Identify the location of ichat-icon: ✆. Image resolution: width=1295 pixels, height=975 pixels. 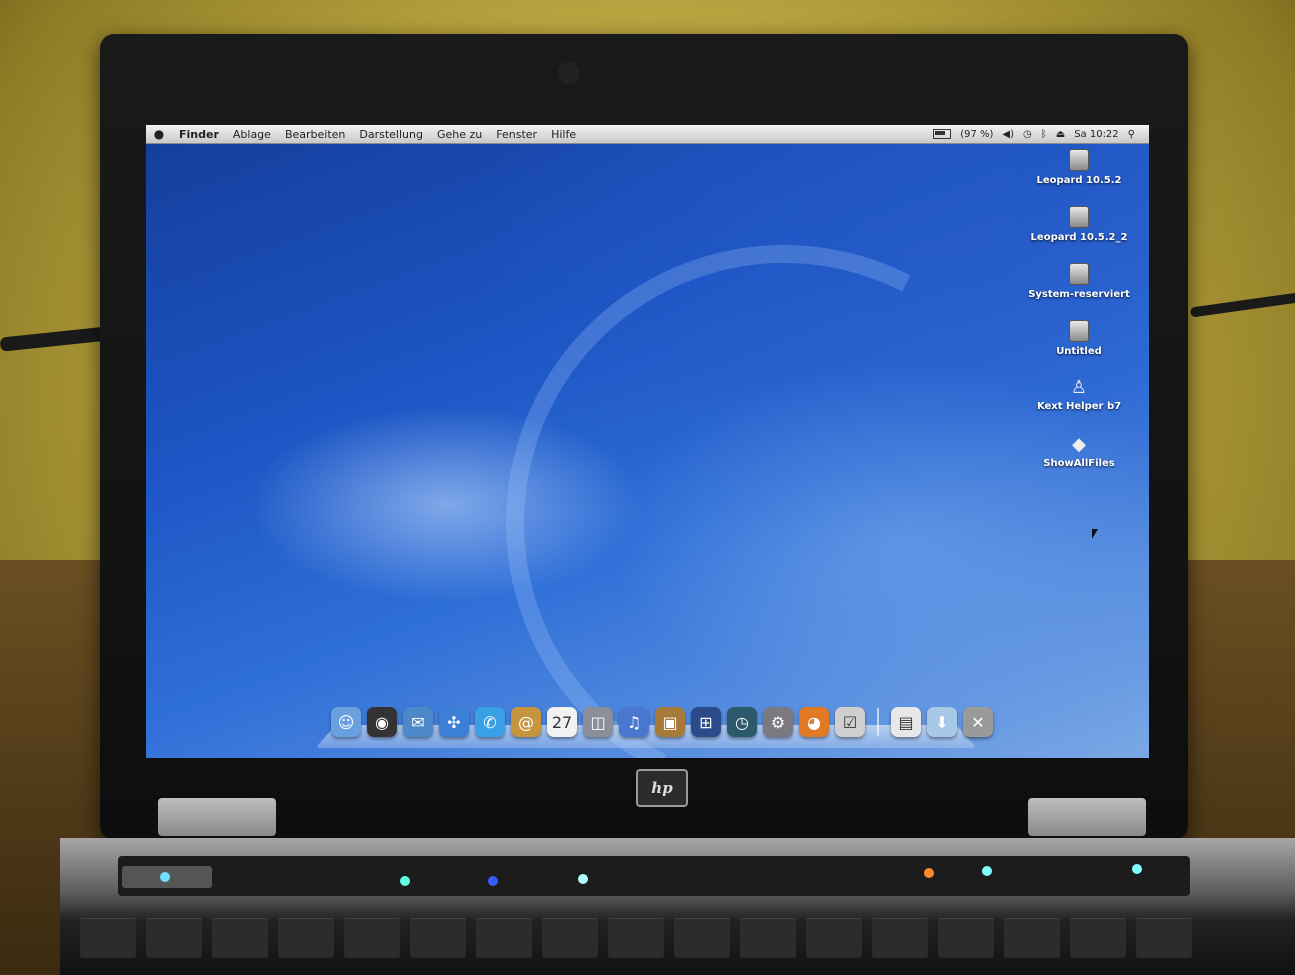
(490, 722).